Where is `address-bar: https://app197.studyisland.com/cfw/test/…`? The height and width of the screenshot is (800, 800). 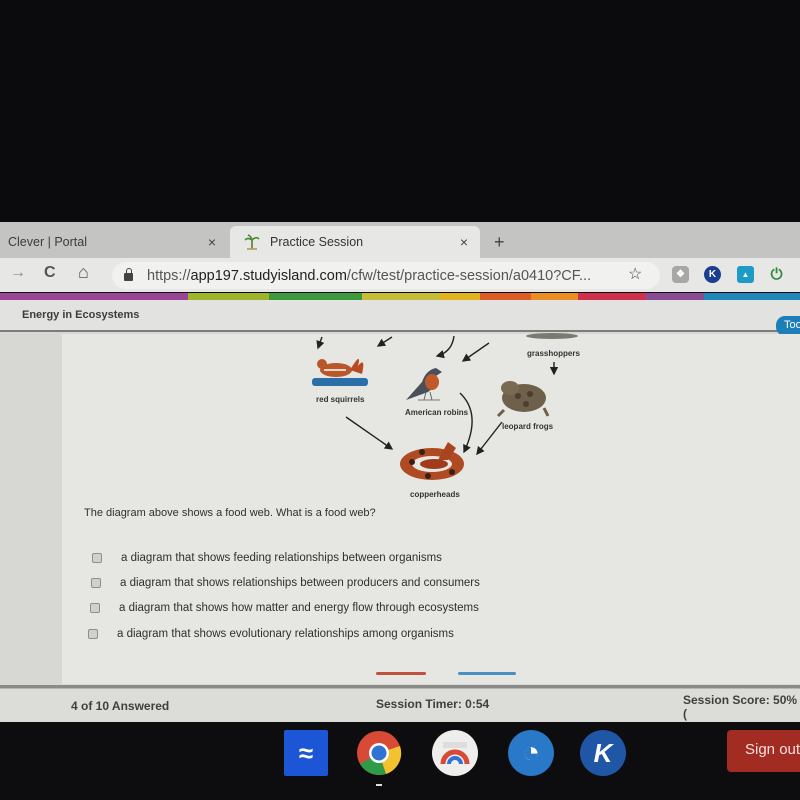 address-bar: https://app197.studyisland.com/cfw/test/… is located at coordinates (386, 275).